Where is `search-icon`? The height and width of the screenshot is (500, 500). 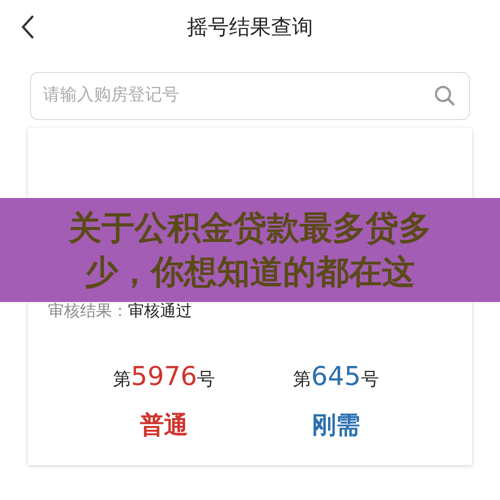 search-icon is located at coordinates (445, 96).